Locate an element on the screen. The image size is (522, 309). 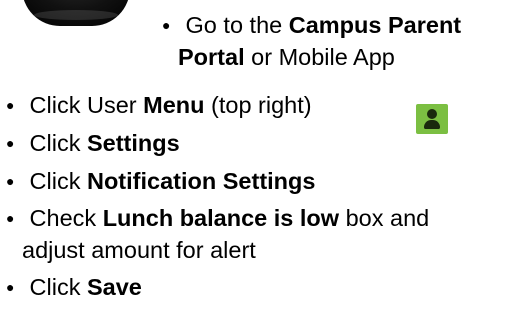
step-lunch-balance-line2: adjust amount for alert is located at coordinates (139, 250).